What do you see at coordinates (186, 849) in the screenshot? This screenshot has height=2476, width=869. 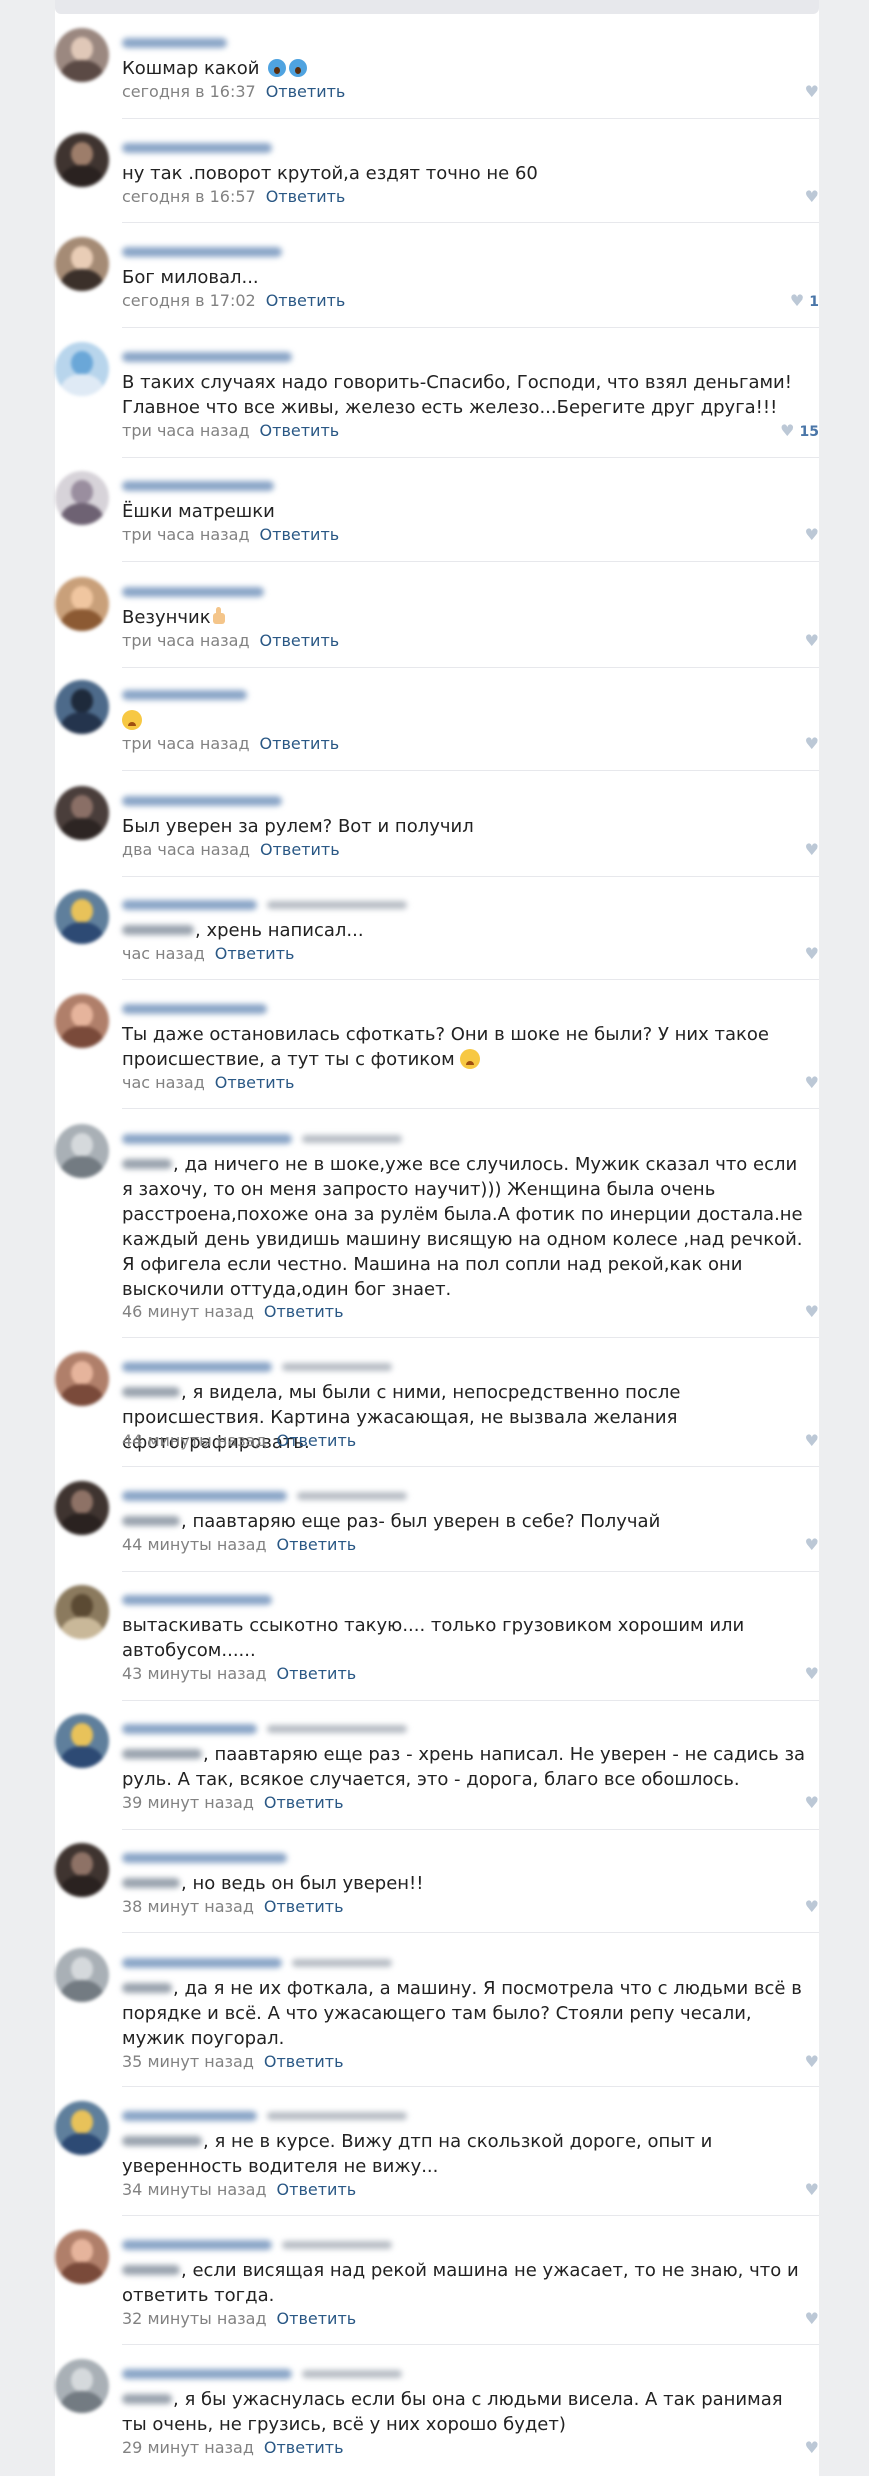 I see `timestamp: два часа назад` at bounding box center [186, 849].